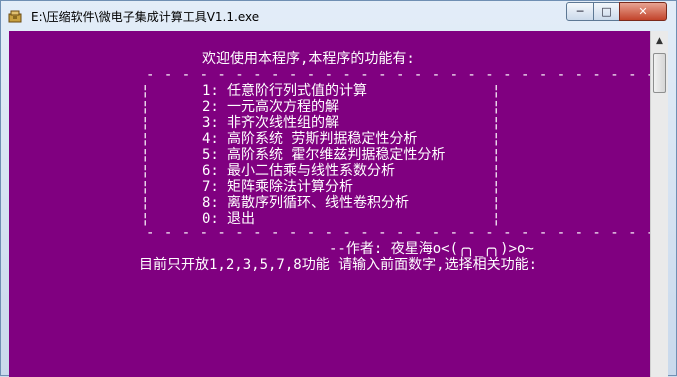 The width and height of the screenshot is (677, 377). Describe the element at coordinates (580, 11) in the screenshot. I see `minimize-button: ─` at that location.